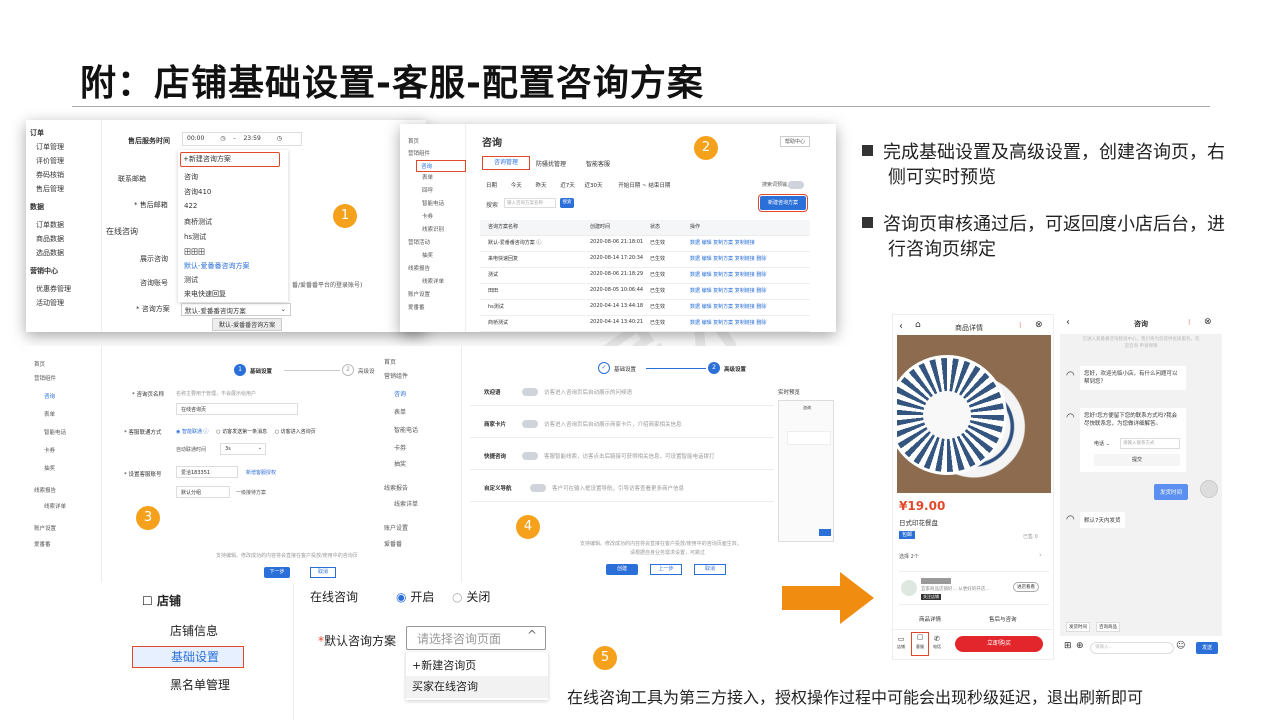 This screenshot has width=1280, height=720. Describe the element at coordinates (422, 449) in the screenshot. I see `s4-nav-item: 卡券` at that location.